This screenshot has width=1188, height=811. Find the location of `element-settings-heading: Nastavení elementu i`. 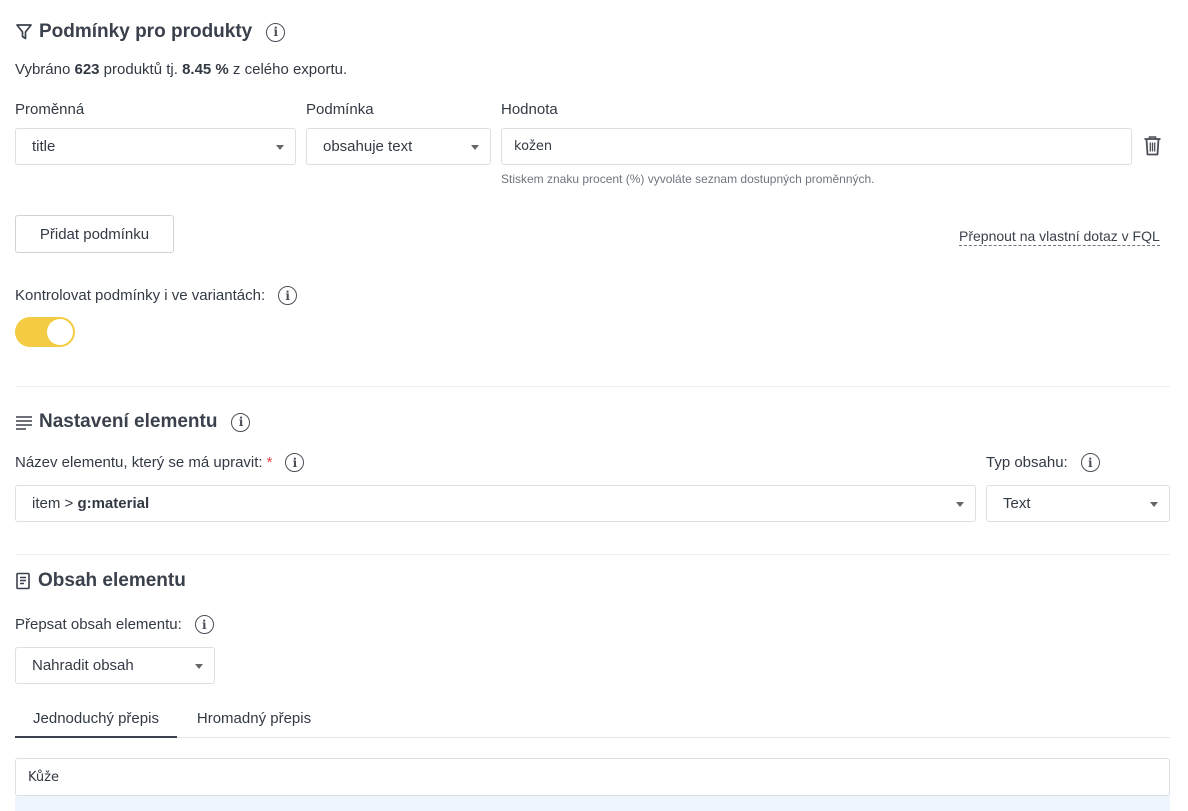

element-settings-heading: Nastavení elementu i is located at coordinates (133, 422).